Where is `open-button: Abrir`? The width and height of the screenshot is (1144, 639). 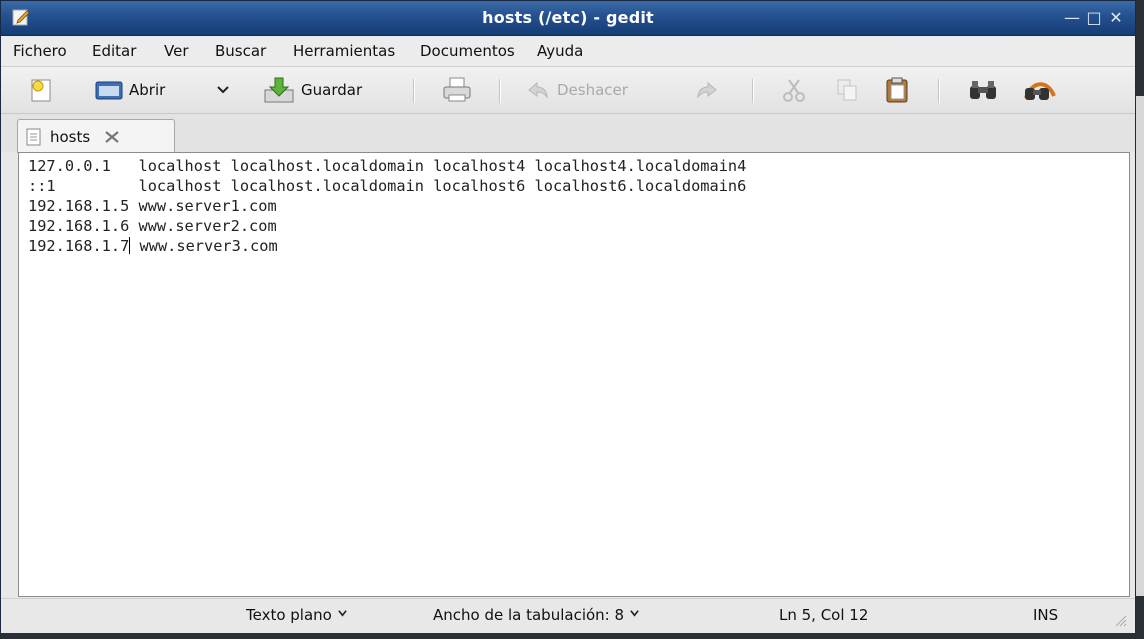 open-button: Abrir is located at coordinates (130, 90).